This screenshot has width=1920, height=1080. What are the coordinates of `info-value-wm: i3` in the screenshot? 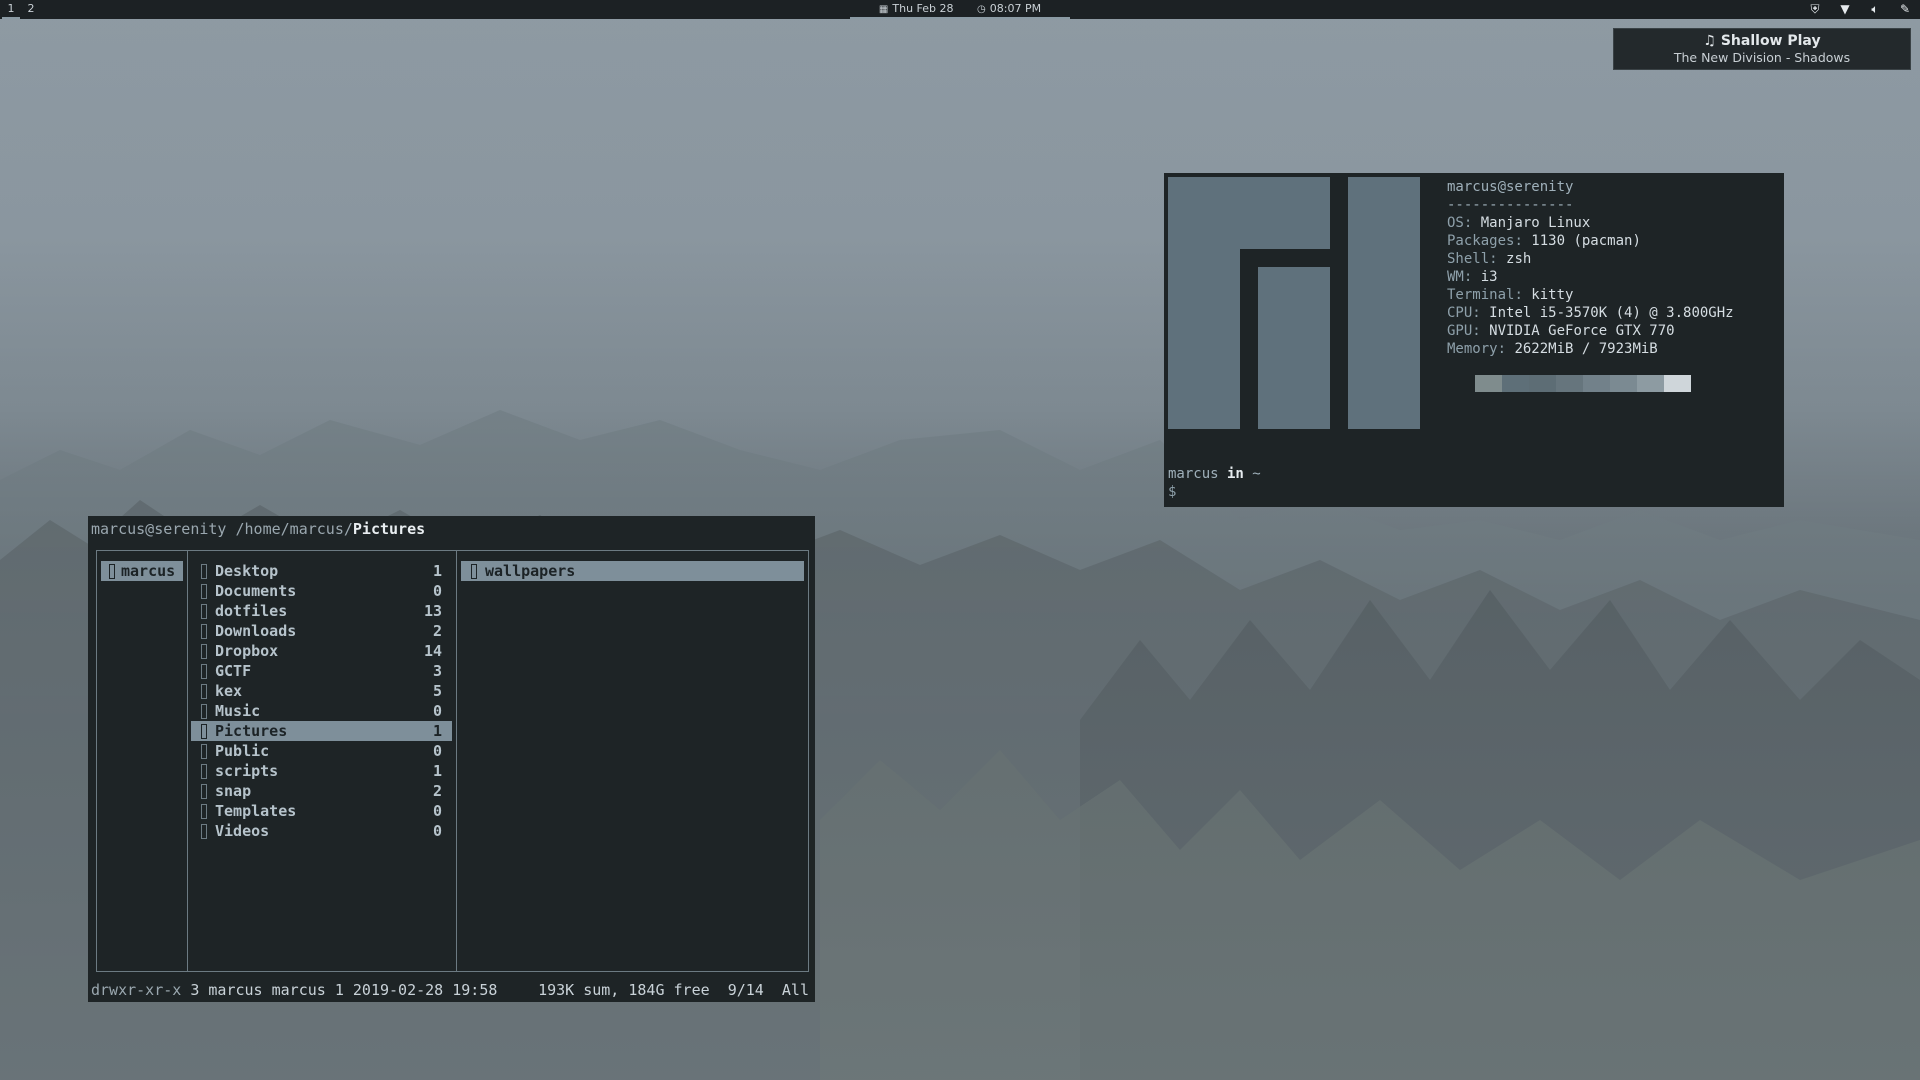 It's located at (1489, 277).